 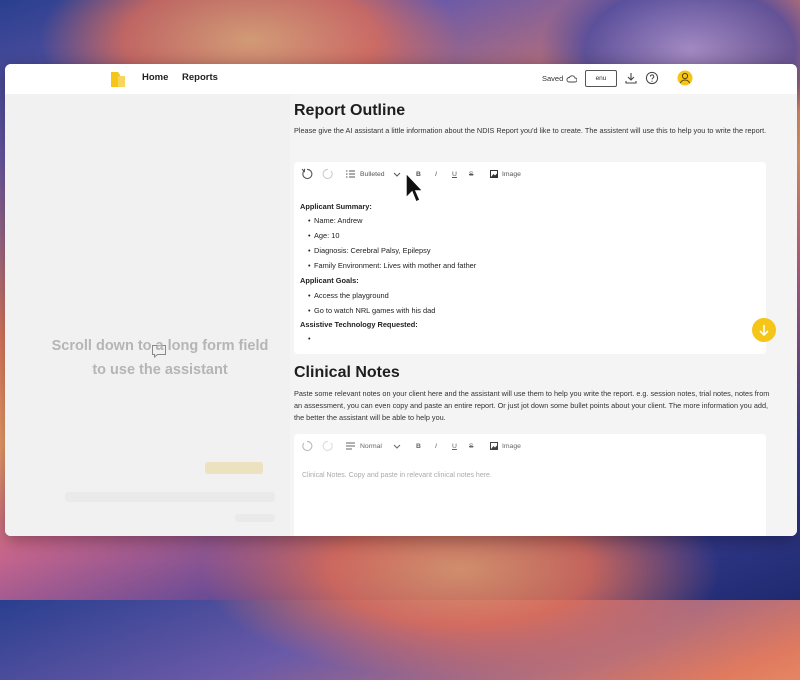 What do you see at coordinates (601, 78) in the screenshot?
I see `language-selector: enu` at bounding box center [601, 78].